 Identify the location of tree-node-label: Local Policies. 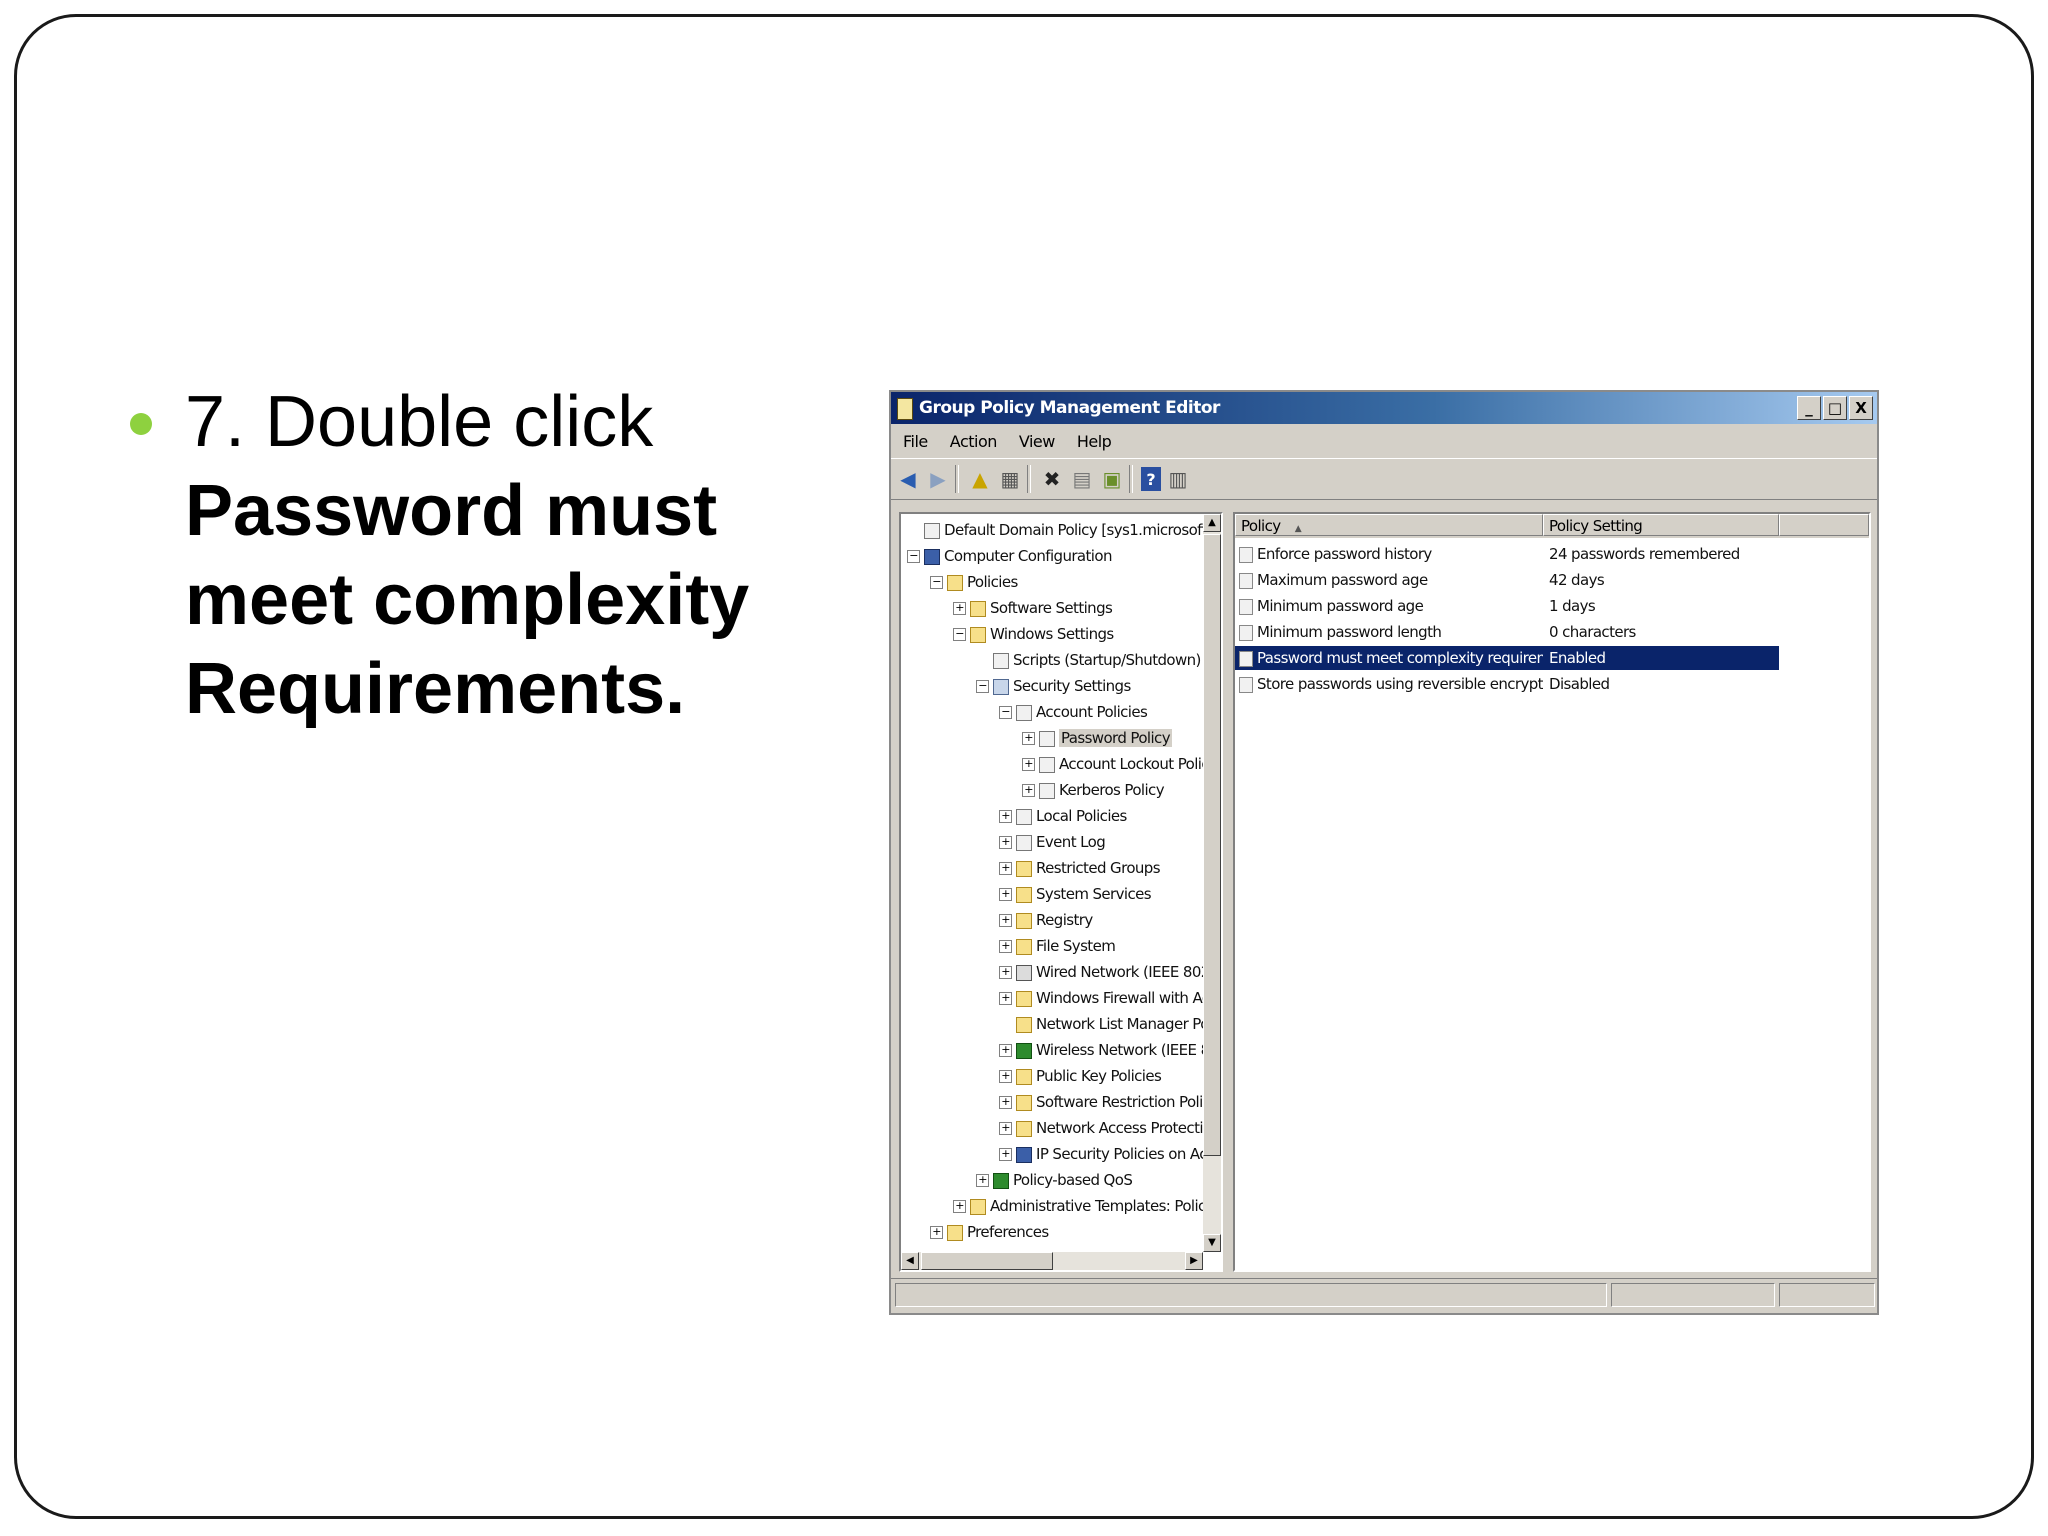
(1081, 816).